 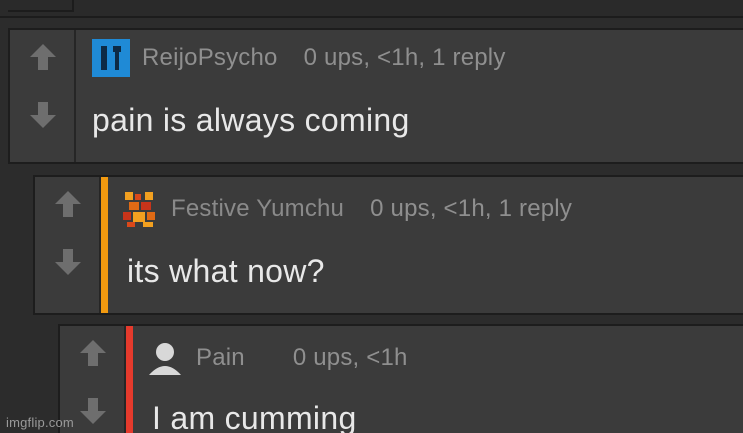 What do you see at coordinates (165, 358) in the screenshot?
I see `default-user-avatar-icon` at bounding box center [165, 358].